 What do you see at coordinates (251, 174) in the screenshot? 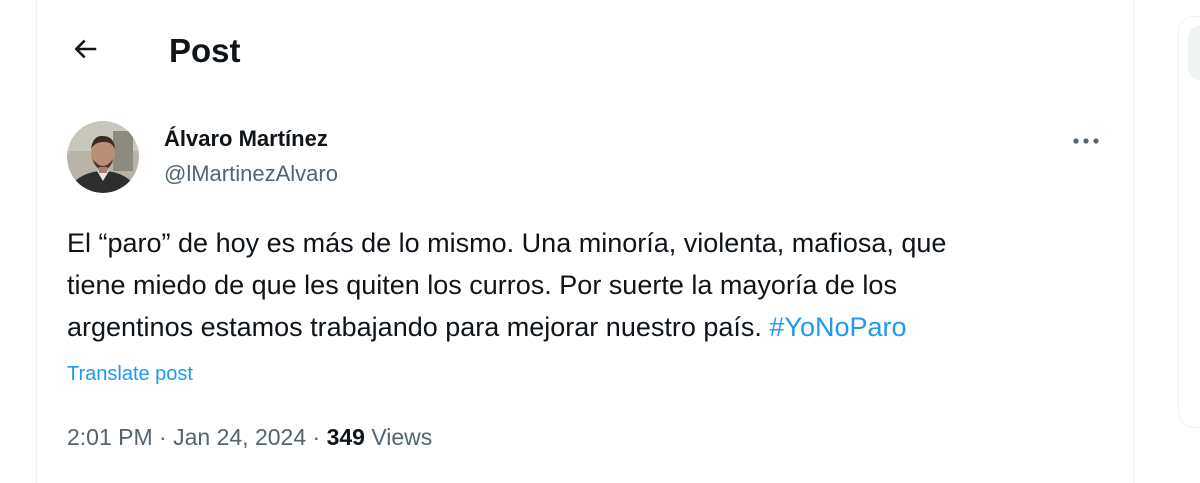
I see `author-handle: @lMartinezAlvaro` at bounding box center [251, 174].